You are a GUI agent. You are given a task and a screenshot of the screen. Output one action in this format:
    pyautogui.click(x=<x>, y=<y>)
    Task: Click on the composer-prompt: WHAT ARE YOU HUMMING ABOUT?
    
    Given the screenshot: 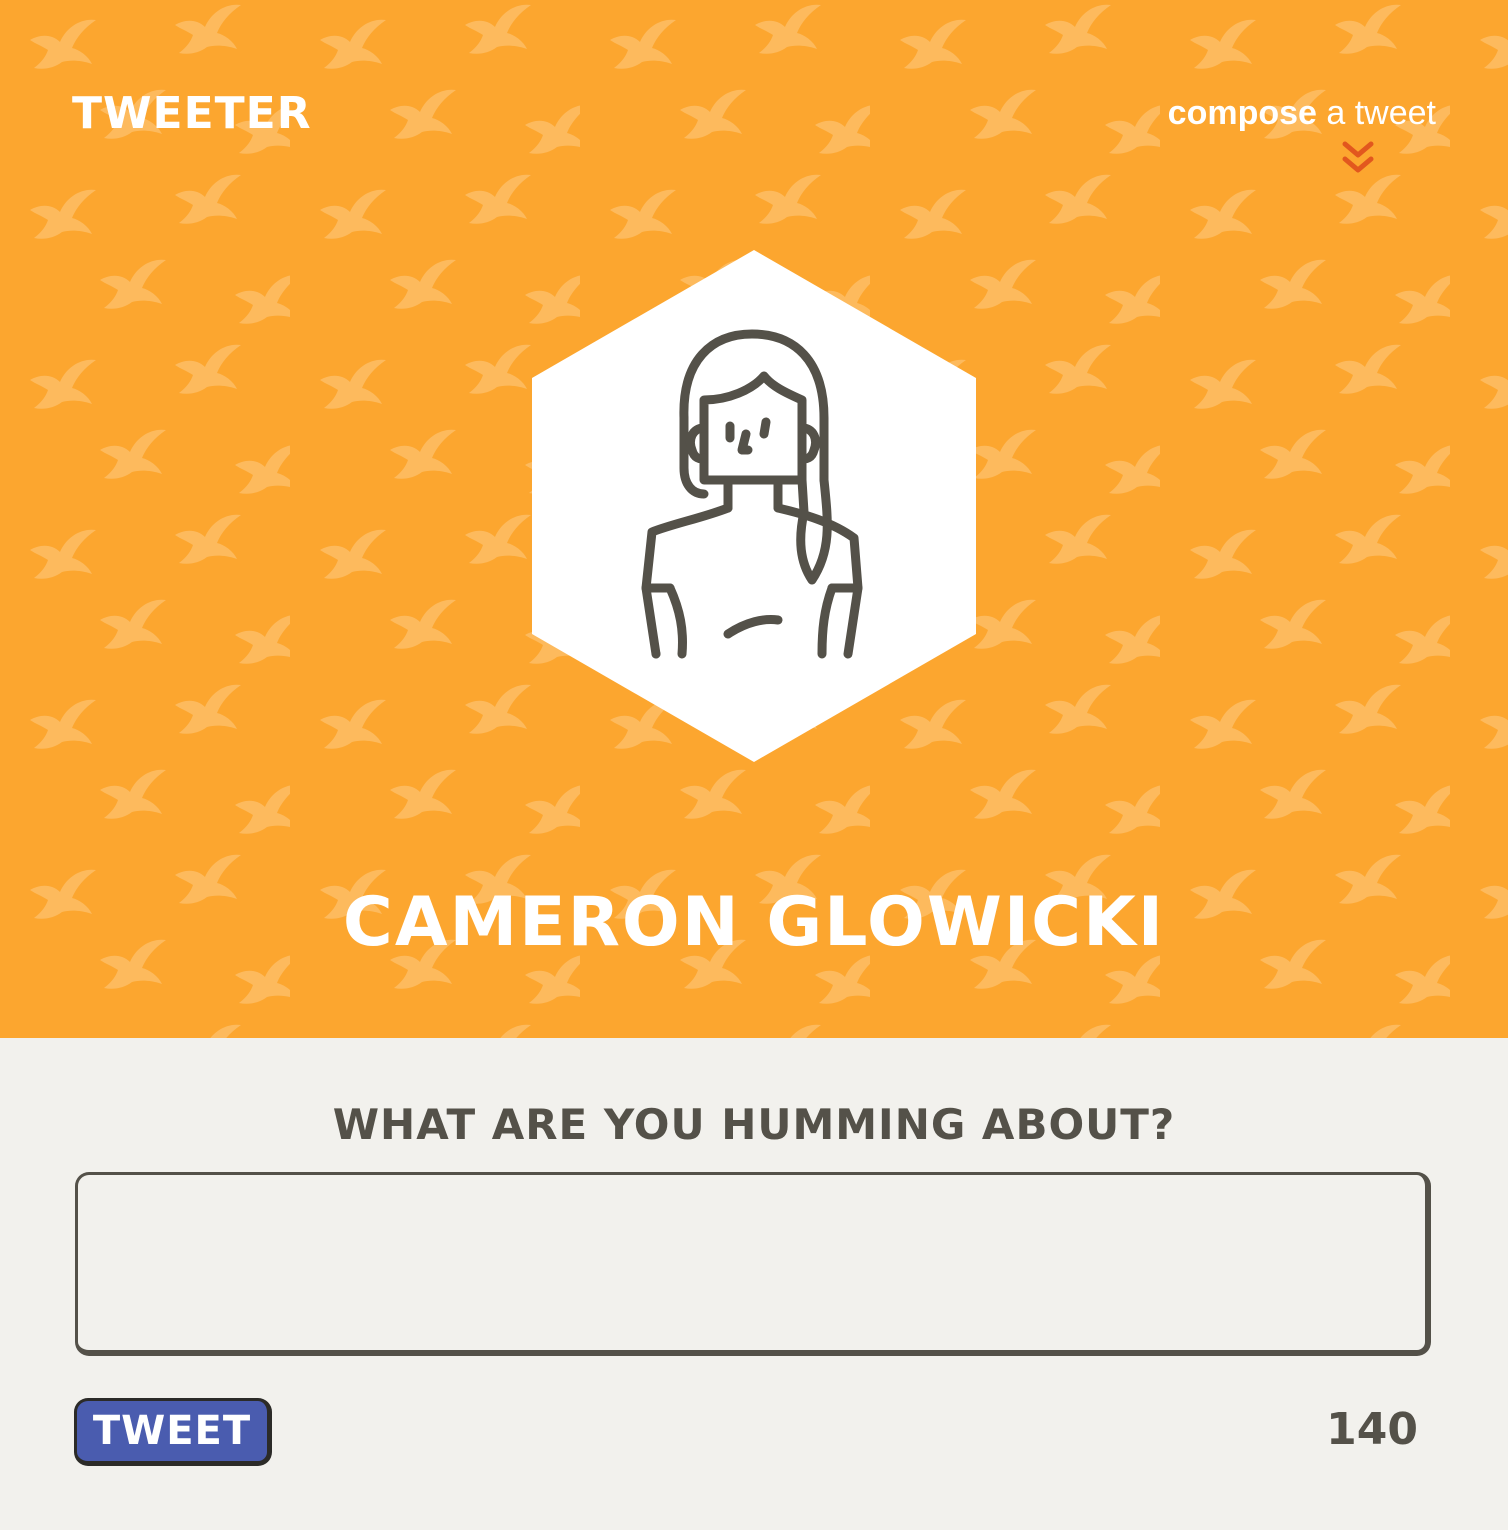 What is the action you would take?
    pyautogui.click(x=754, y=1124)
    